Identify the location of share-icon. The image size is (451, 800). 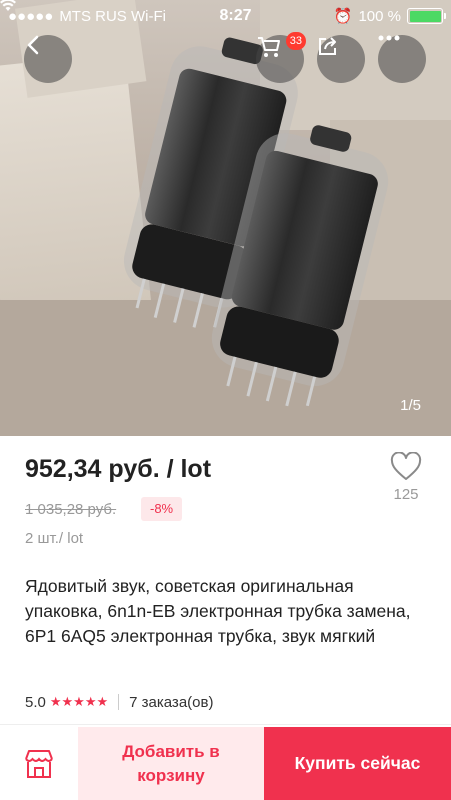
(327, 46).